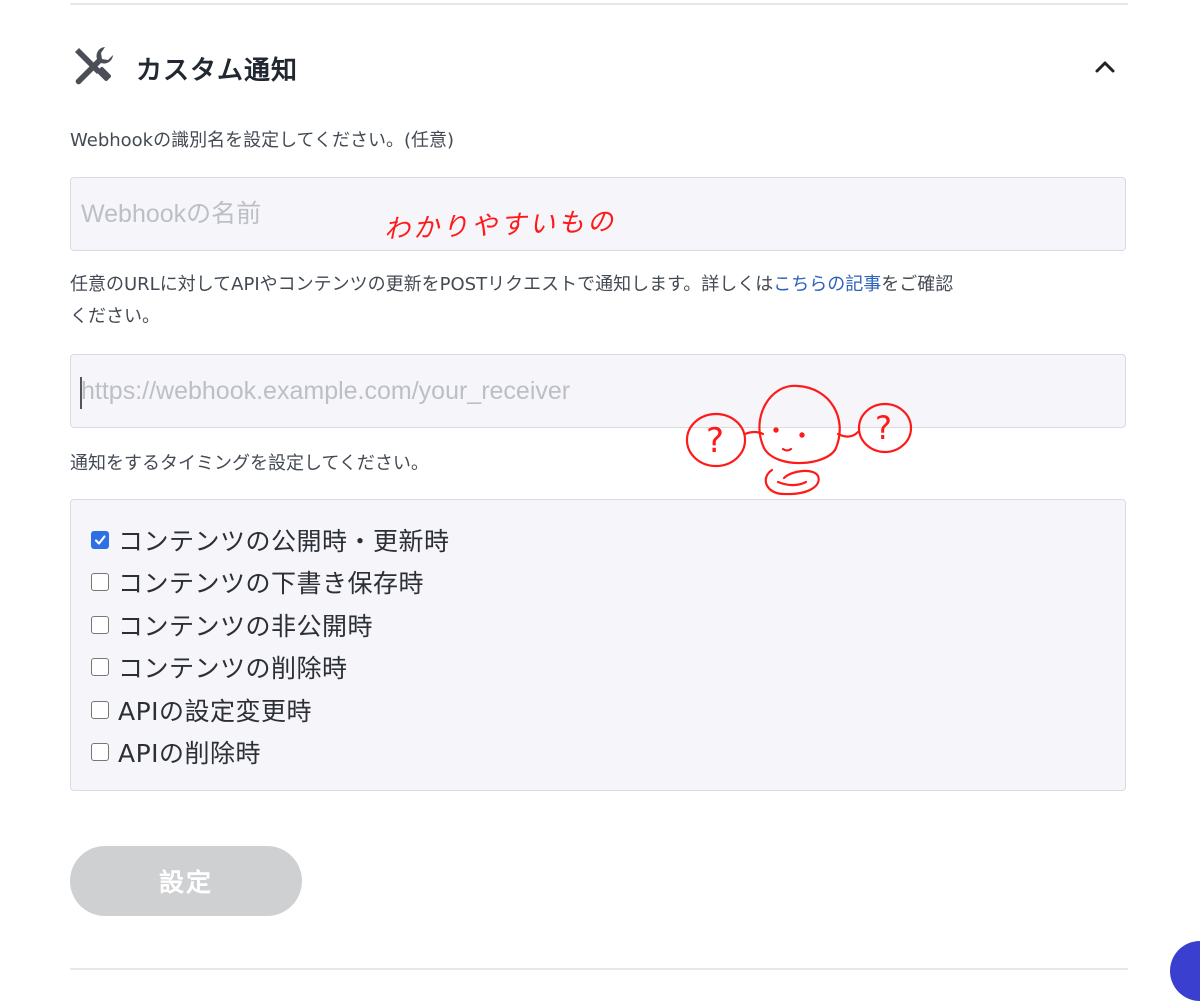 The width and height of the screenshot is (1200, 1001). I want to click on checkbox-draft-save, so click(100, 582).